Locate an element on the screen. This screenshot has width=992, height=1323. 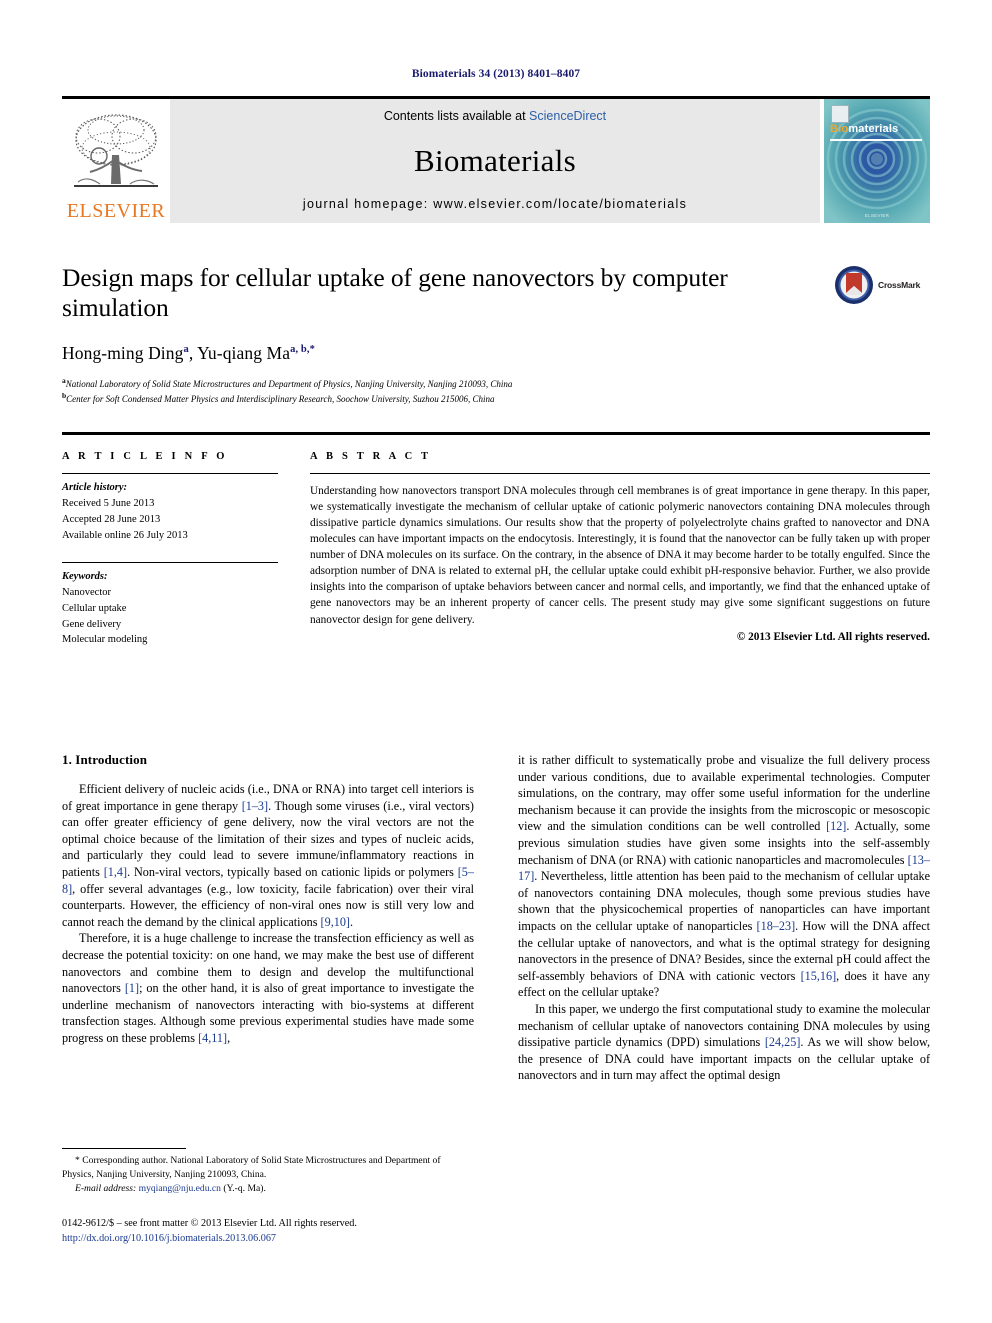
keyword-item: Molecular modeling is located at coordinates (105, 640).